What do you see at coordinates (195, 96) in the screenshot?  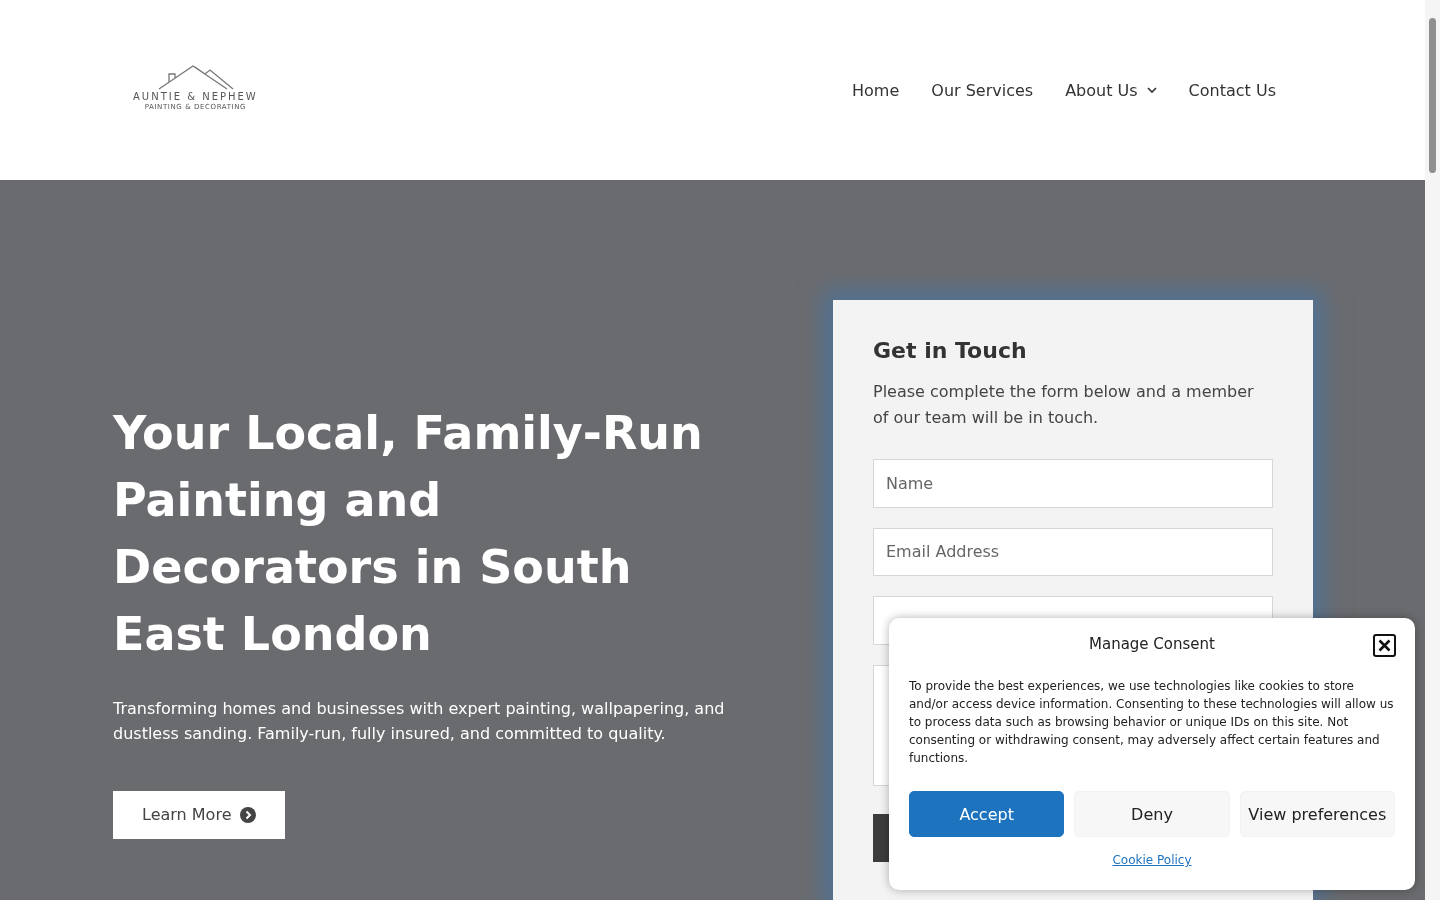 I see `logo-name: AUNTIE & NEPHEW` at bounding box center [195, 96].